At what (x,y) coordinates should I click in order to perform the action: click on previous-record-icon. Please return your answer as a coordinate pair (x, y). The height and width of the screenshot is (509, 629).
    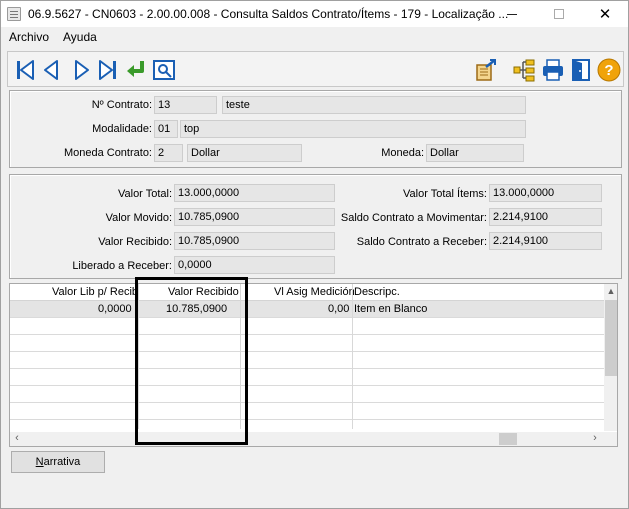
    Looking at the image, I should click on (51, 70).